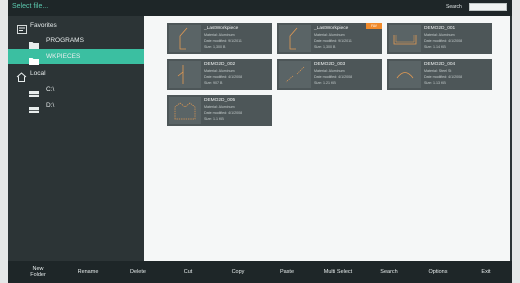 Image resolution: width=520 pixels, height=283 pixels. What do you see at coordinates (260, 8) in the screenshot?
I see `title-bar: Select file... Search` at bounding box center [260, 8].